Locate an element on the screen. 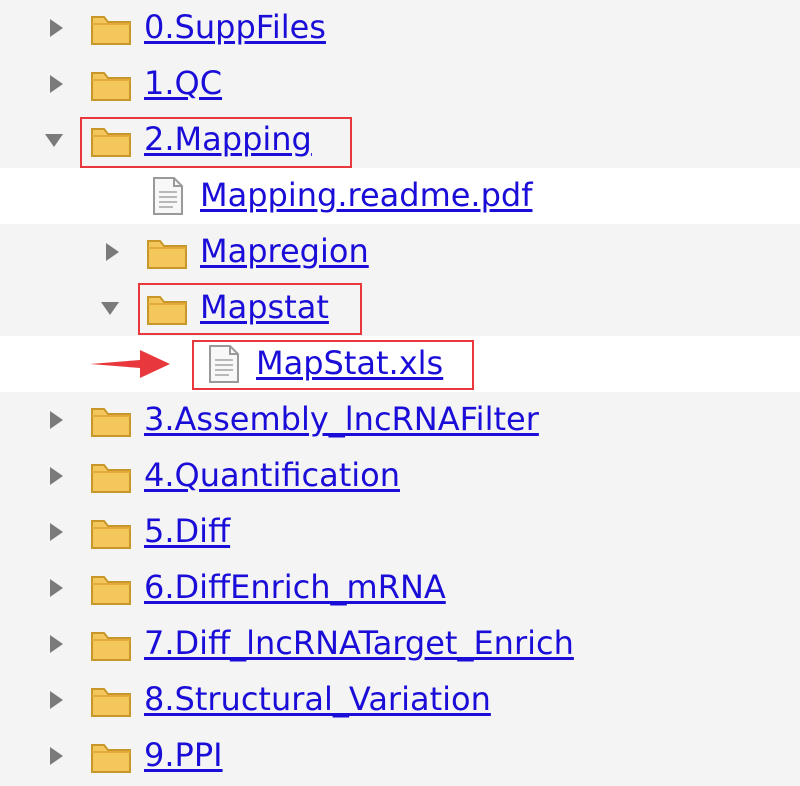  file-link: Mapping.readme.pdf is located at coordinates (366, 195).